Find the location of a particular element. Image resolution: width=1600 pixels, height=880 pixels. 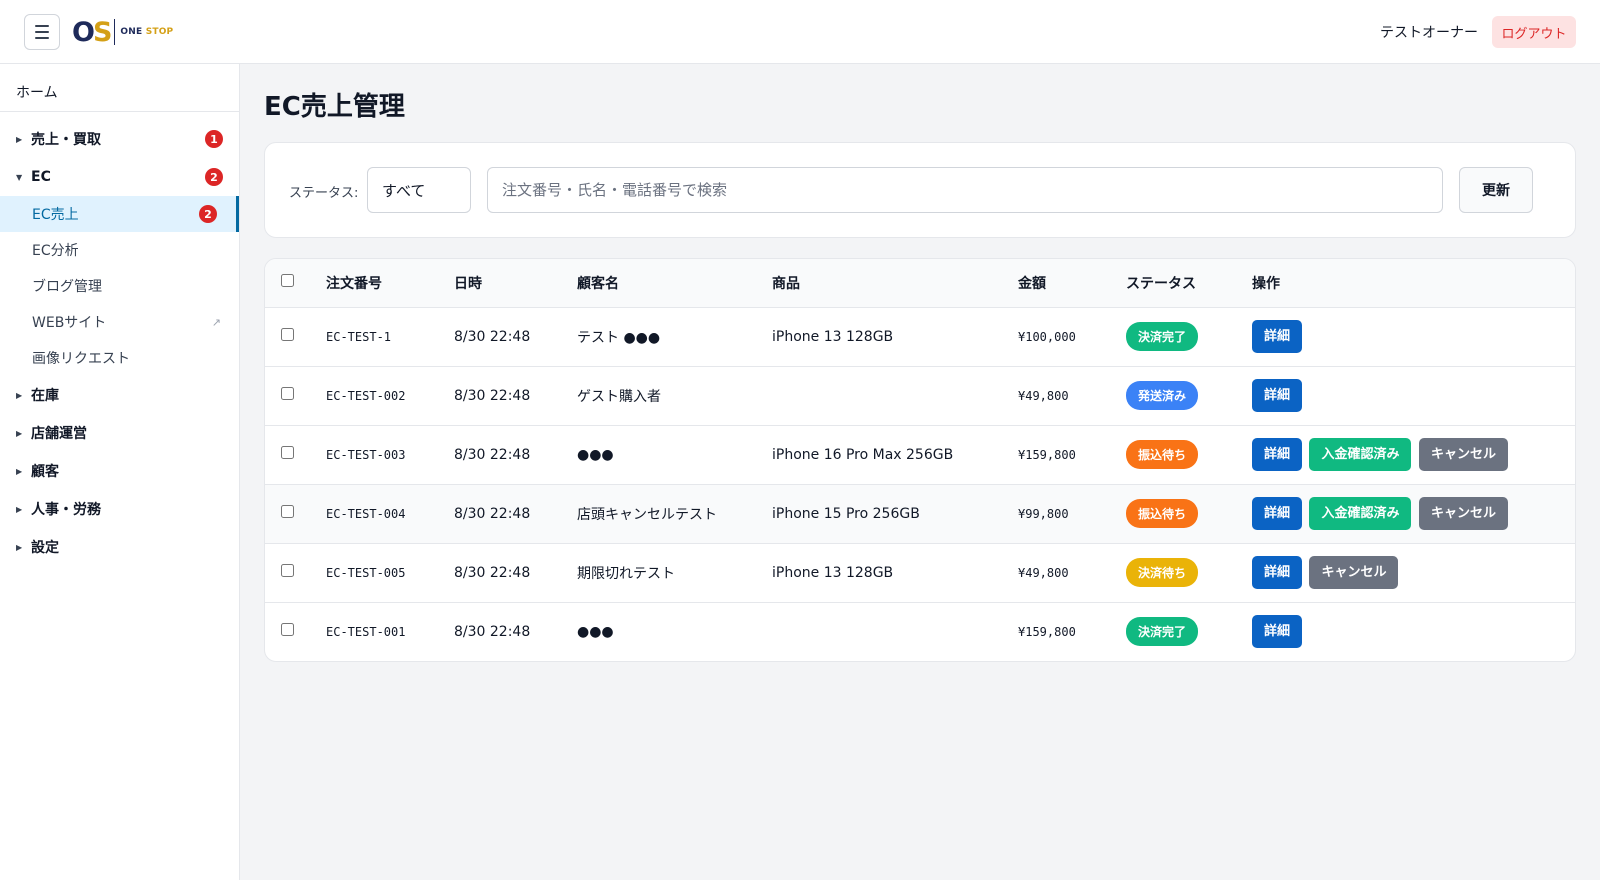

select-all-checkbox is located at coordinates (287, 281).